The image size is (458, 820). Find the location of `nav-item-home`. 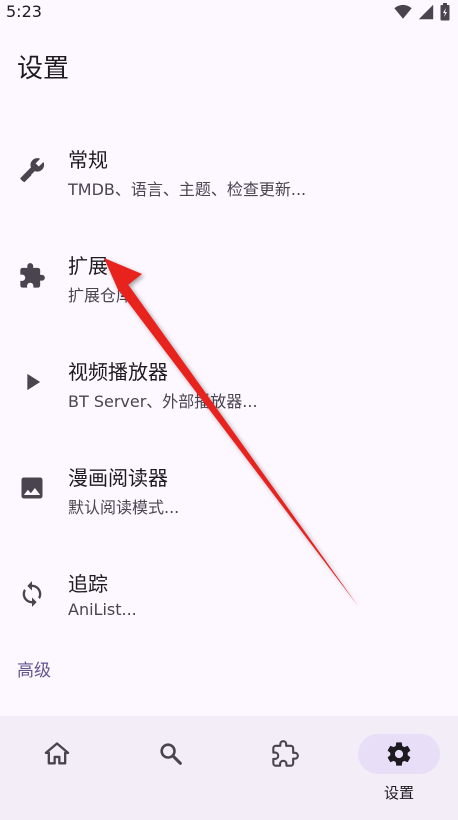

nav-item-home is located at coordinates (57, 768).